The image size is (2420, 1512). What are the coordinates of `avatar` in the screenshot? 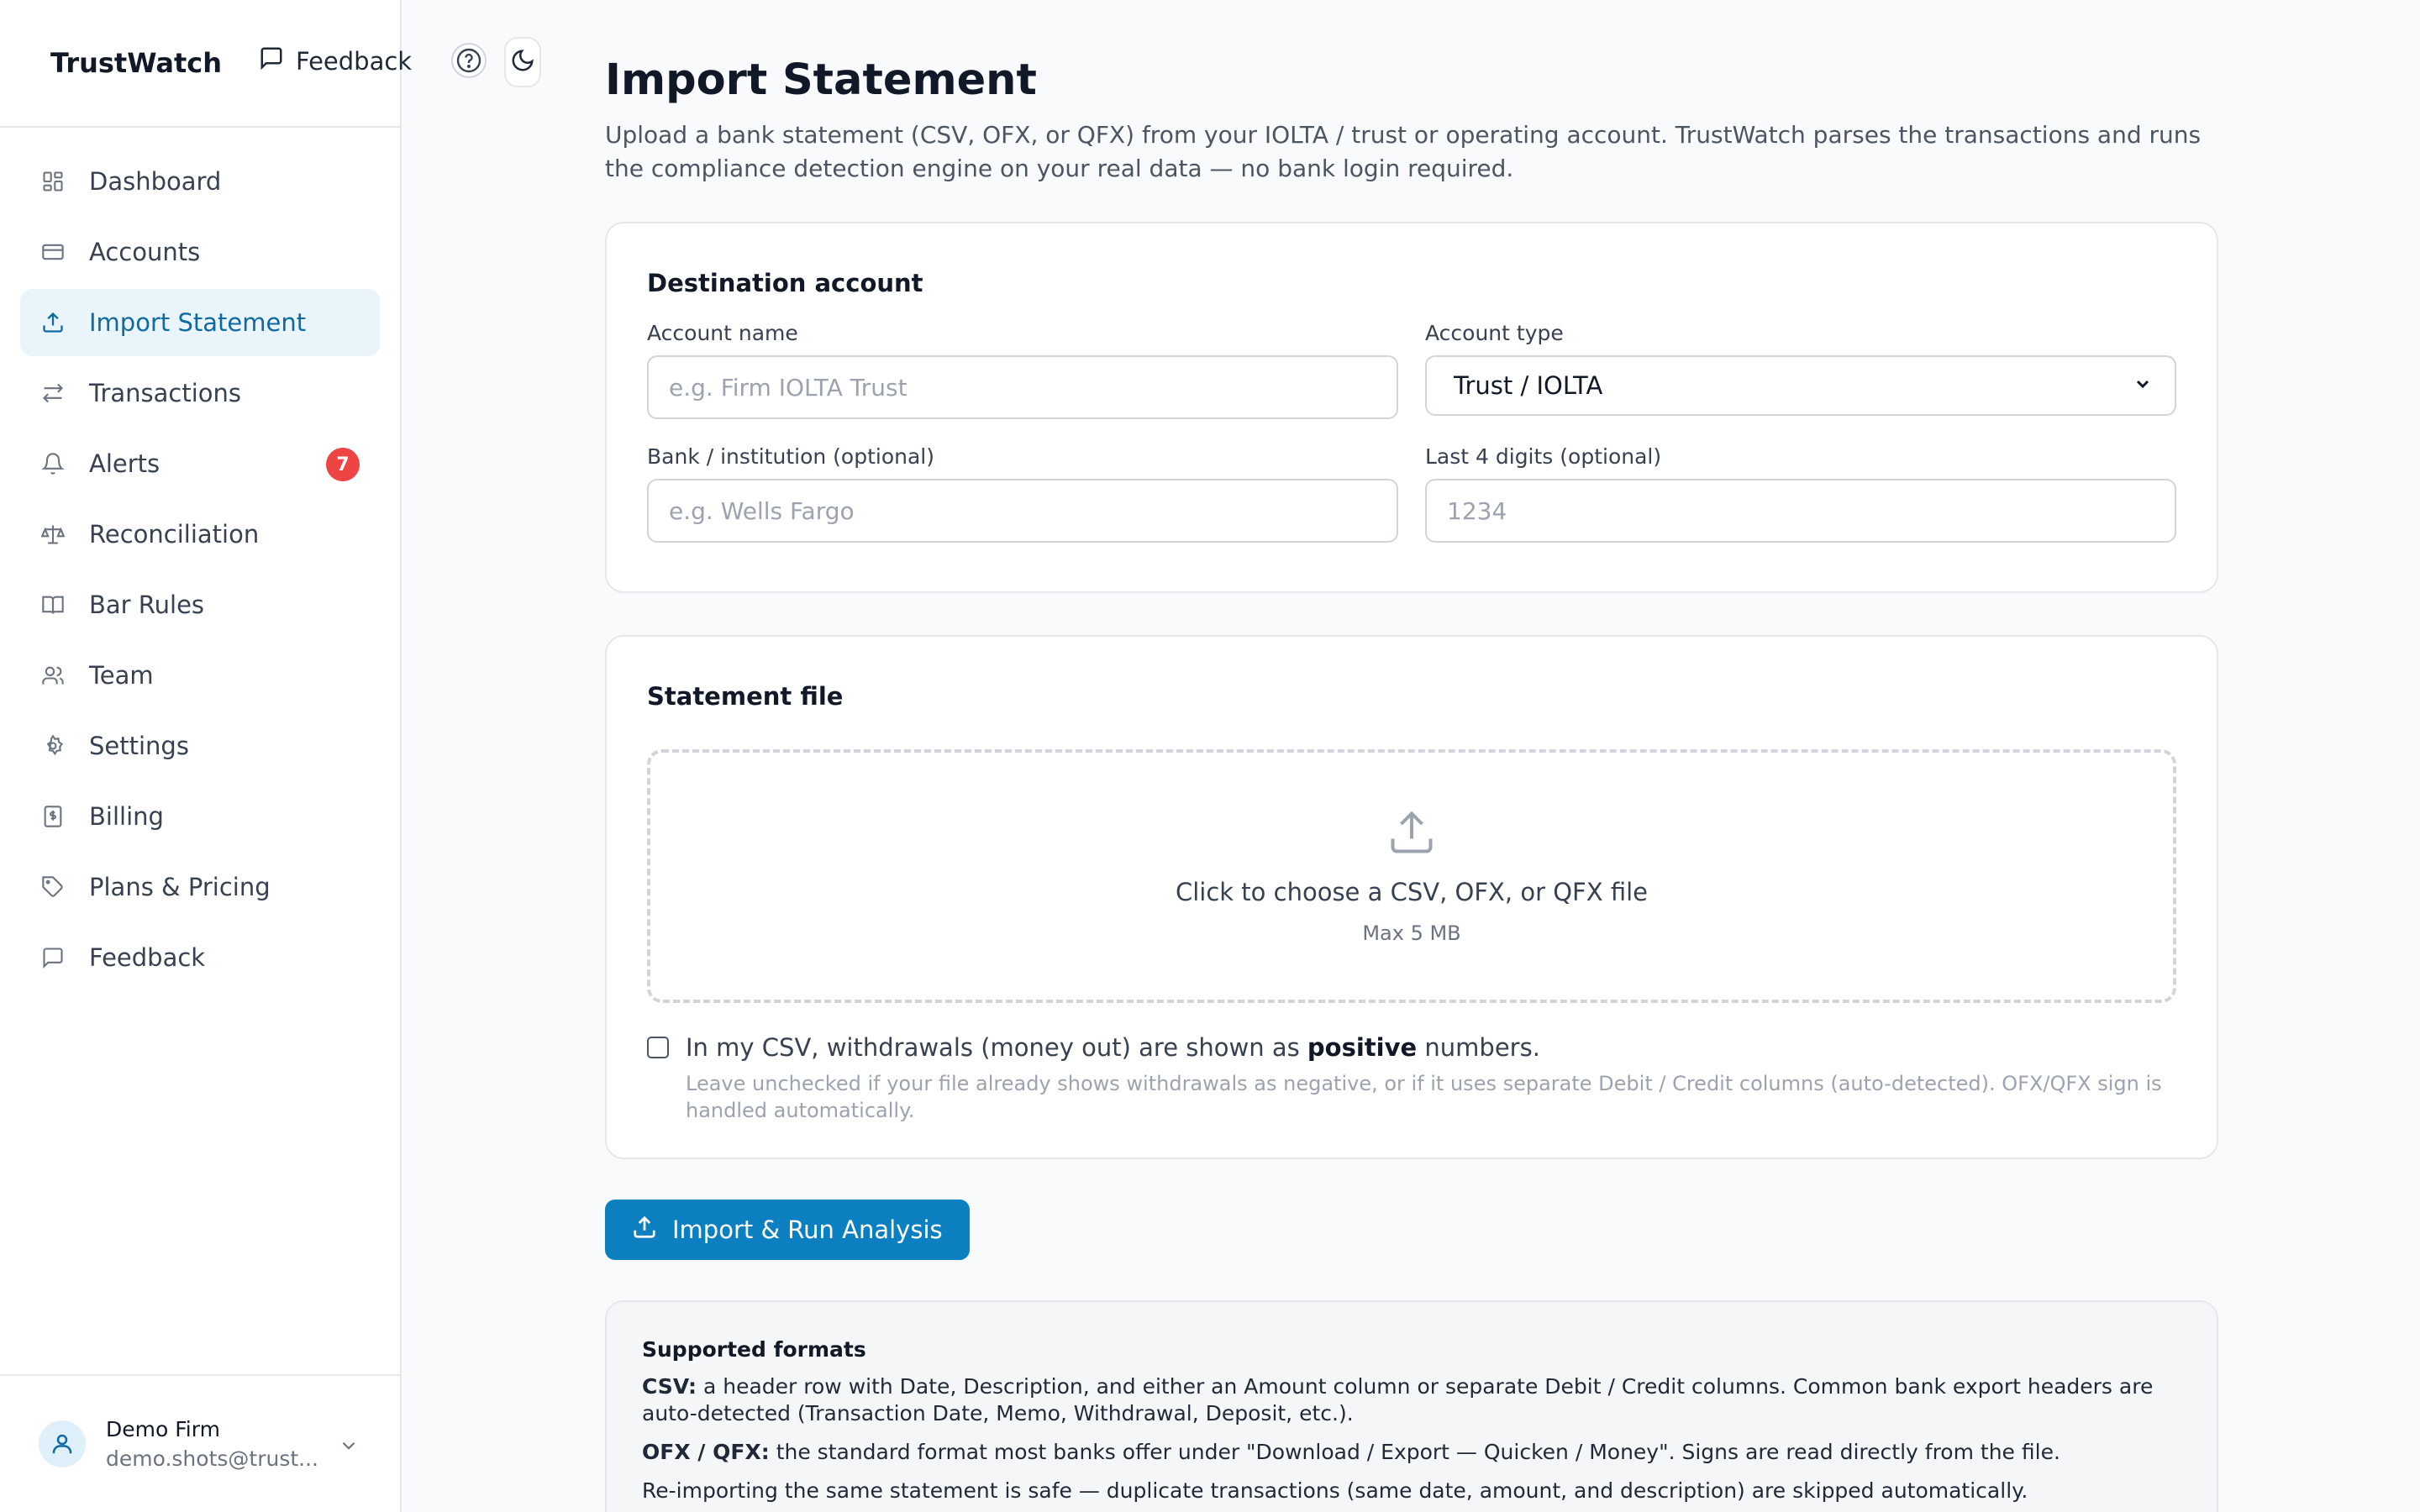 It's located at (62, 1443).